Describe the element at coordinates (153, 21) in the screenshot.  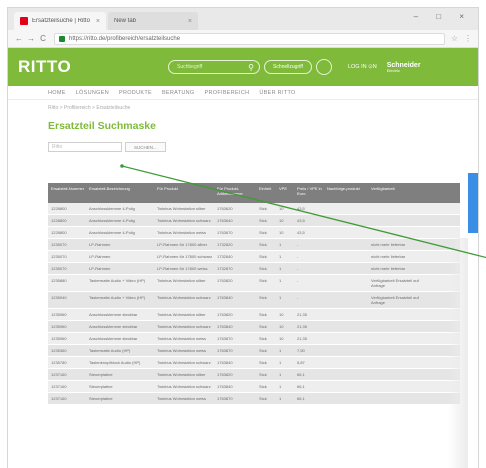
I see `tab-new: New tab ×` at that location.